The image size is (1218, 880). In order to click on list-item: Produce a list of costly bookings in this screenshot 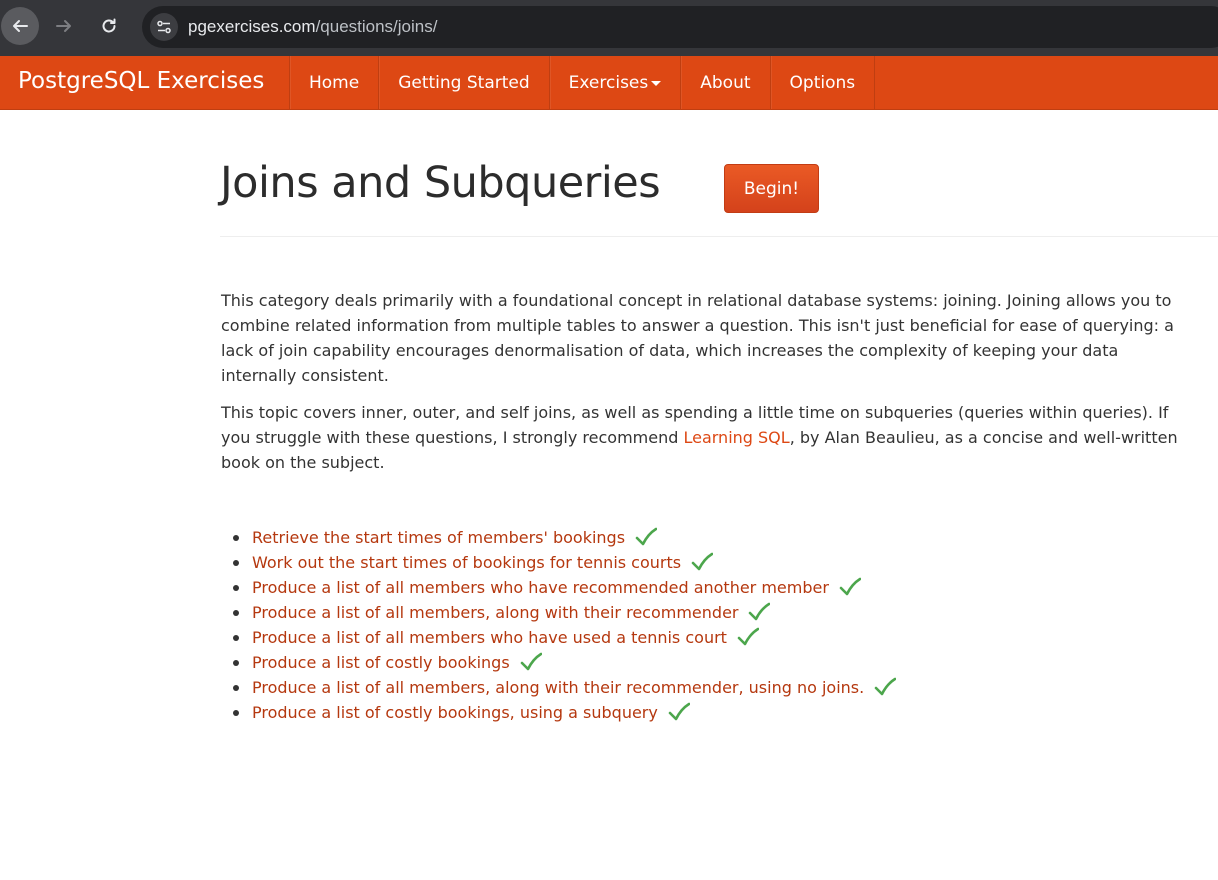, I will do `click(564, 662)`.